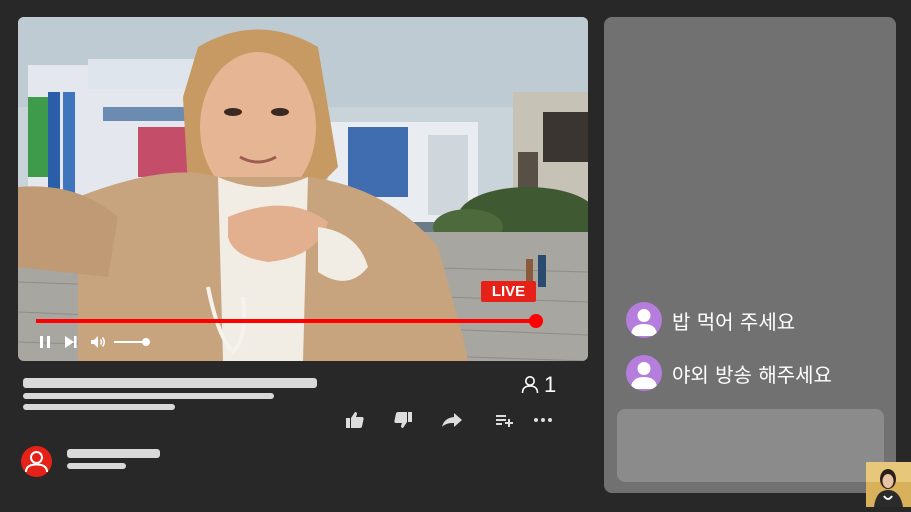 This screenshot has width=911, height=512. I want to click on more-icon, so click(543, 420).